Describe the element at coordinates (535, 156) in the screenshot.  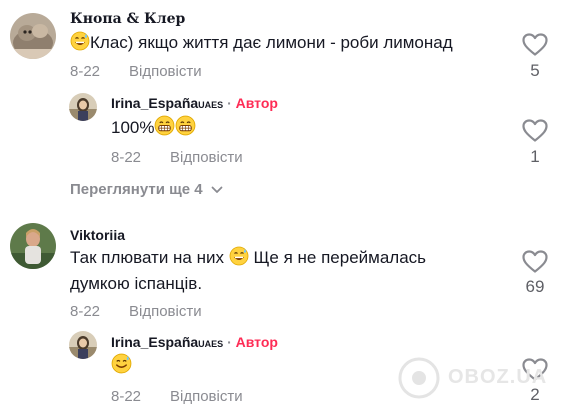
I see `like-count: 1` at that location.